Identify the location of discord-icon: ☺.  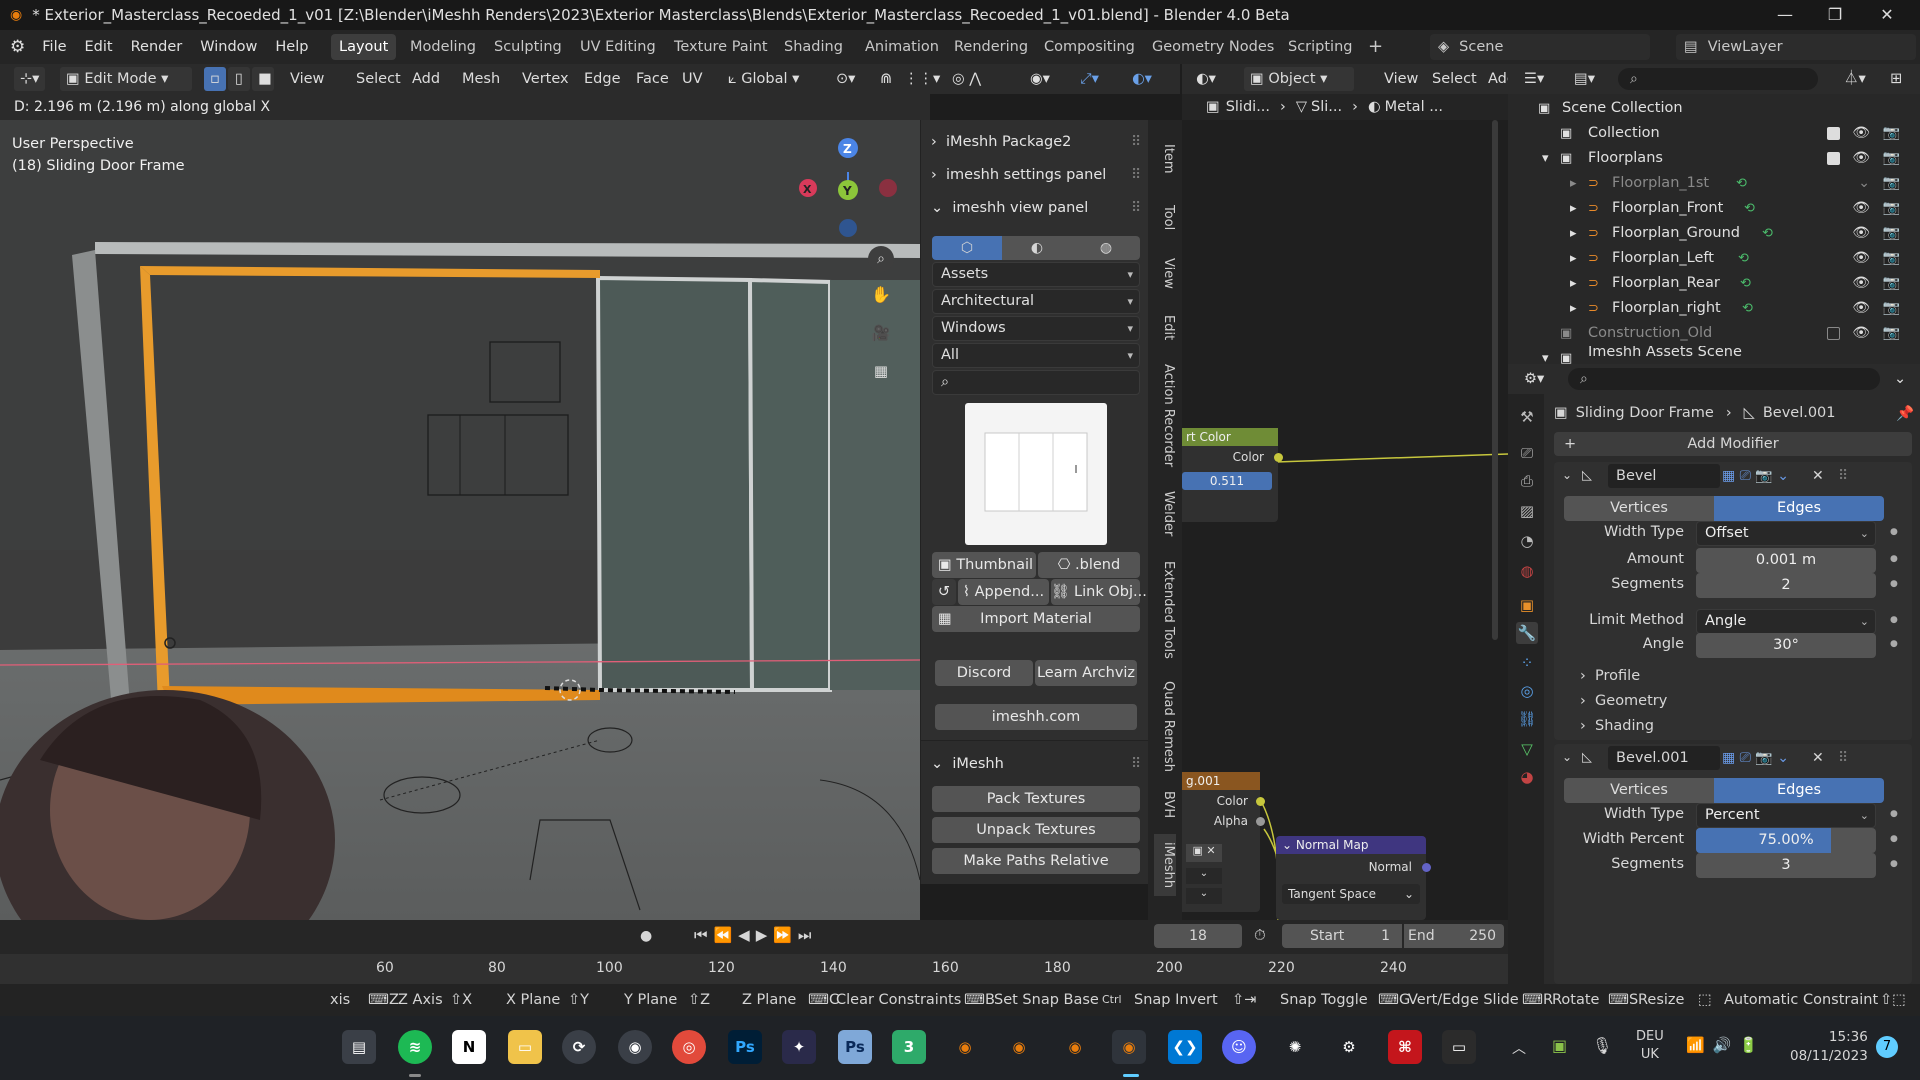
(1239, 1047).